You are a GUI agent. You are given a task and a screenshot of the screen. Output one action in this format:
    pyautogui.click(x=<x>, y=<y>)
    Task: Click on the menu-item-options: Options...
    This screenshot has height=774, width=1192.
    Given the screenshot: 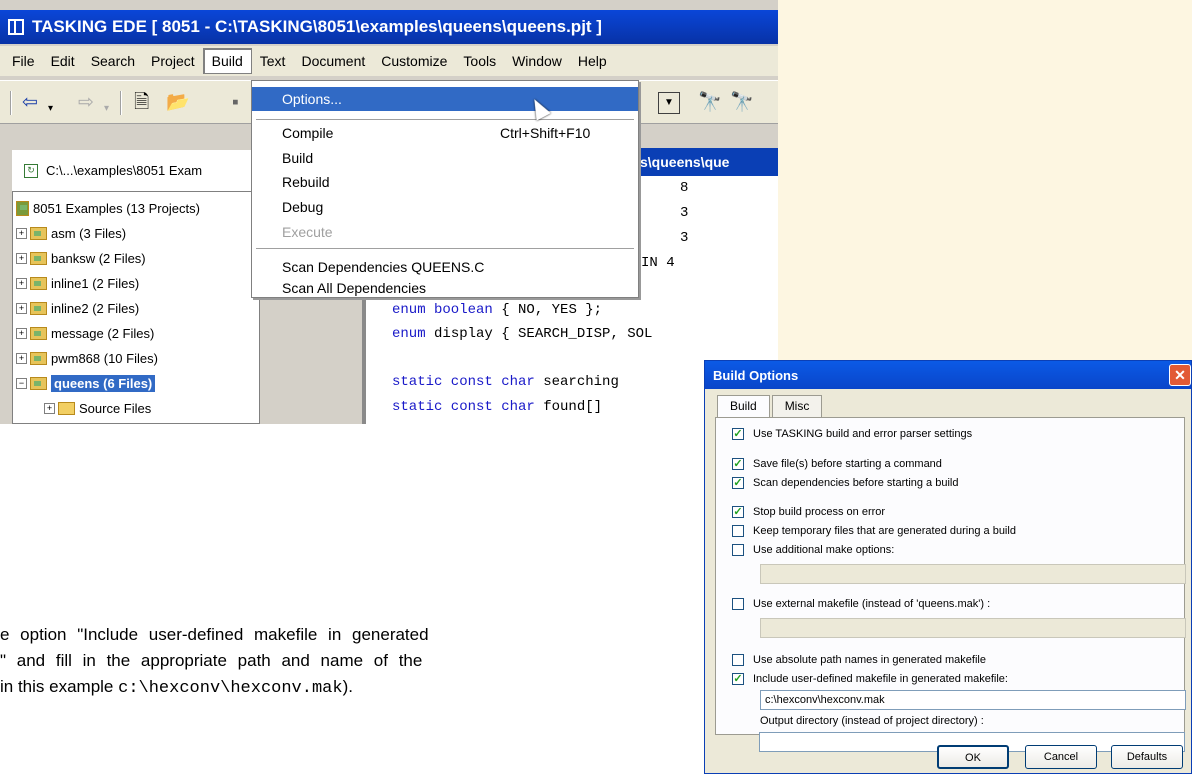 What is the action you would take?
    pyautogui.click(x=445, y=99)
    